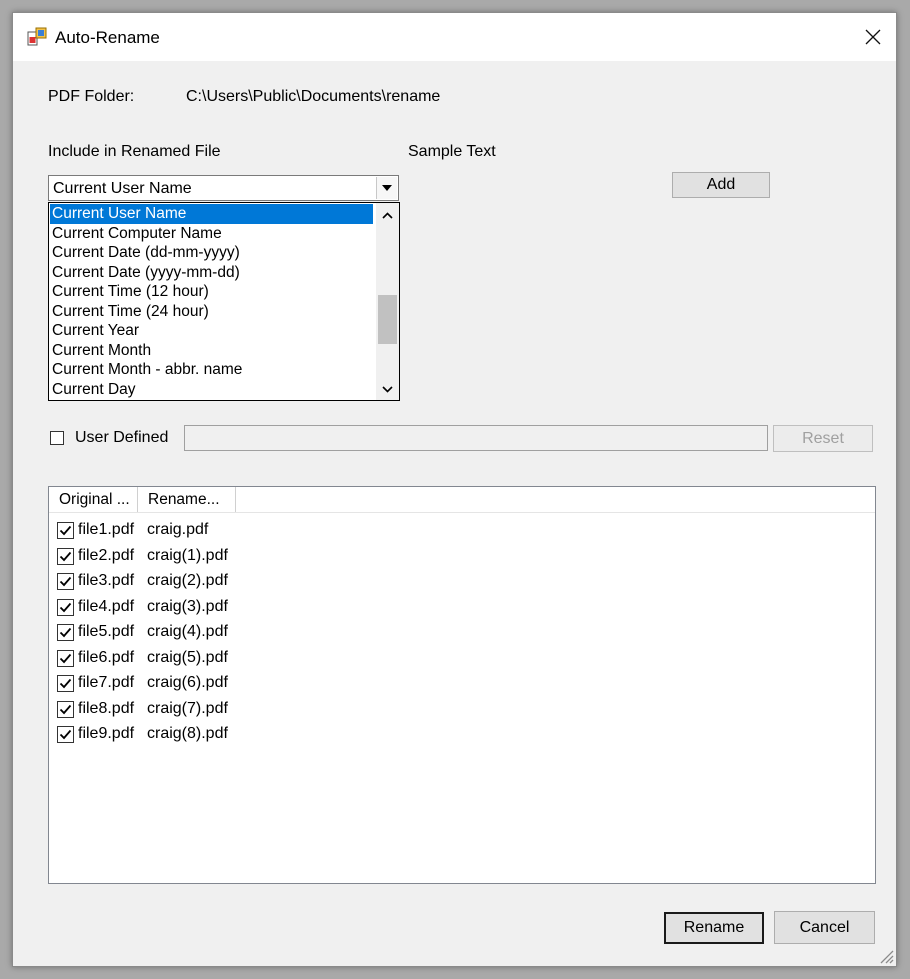  What do you see at coordinates (823, 438) in the screenshot?
I see `reset-button: Reset` at bounding box center [823, 438].